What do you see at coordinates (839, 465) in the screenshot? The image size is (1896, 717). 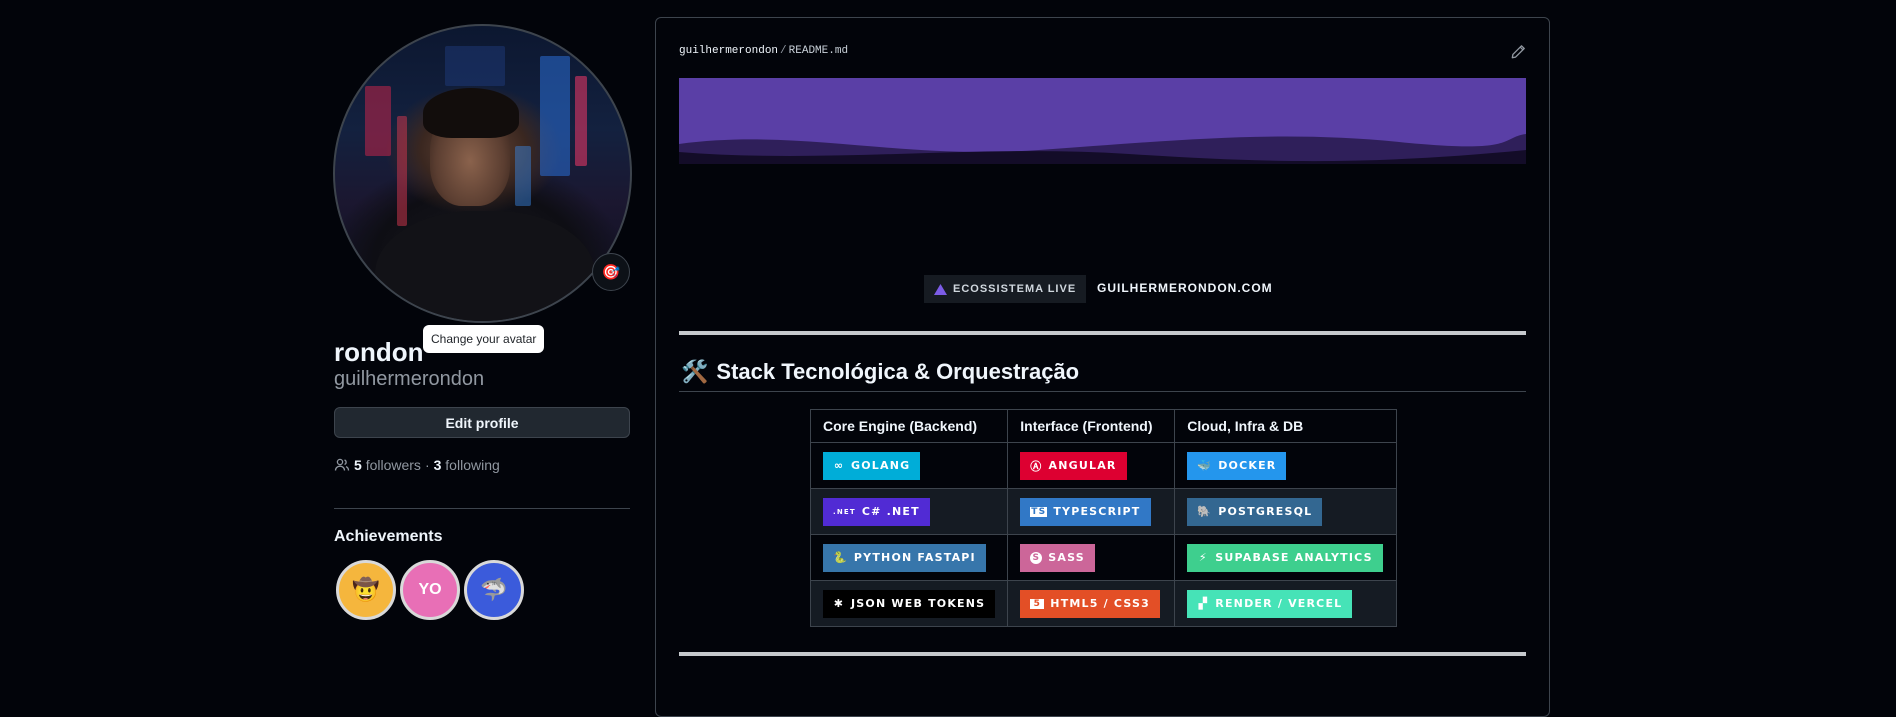 I see `go-icon: ∞` at bounding box center [839, 465].